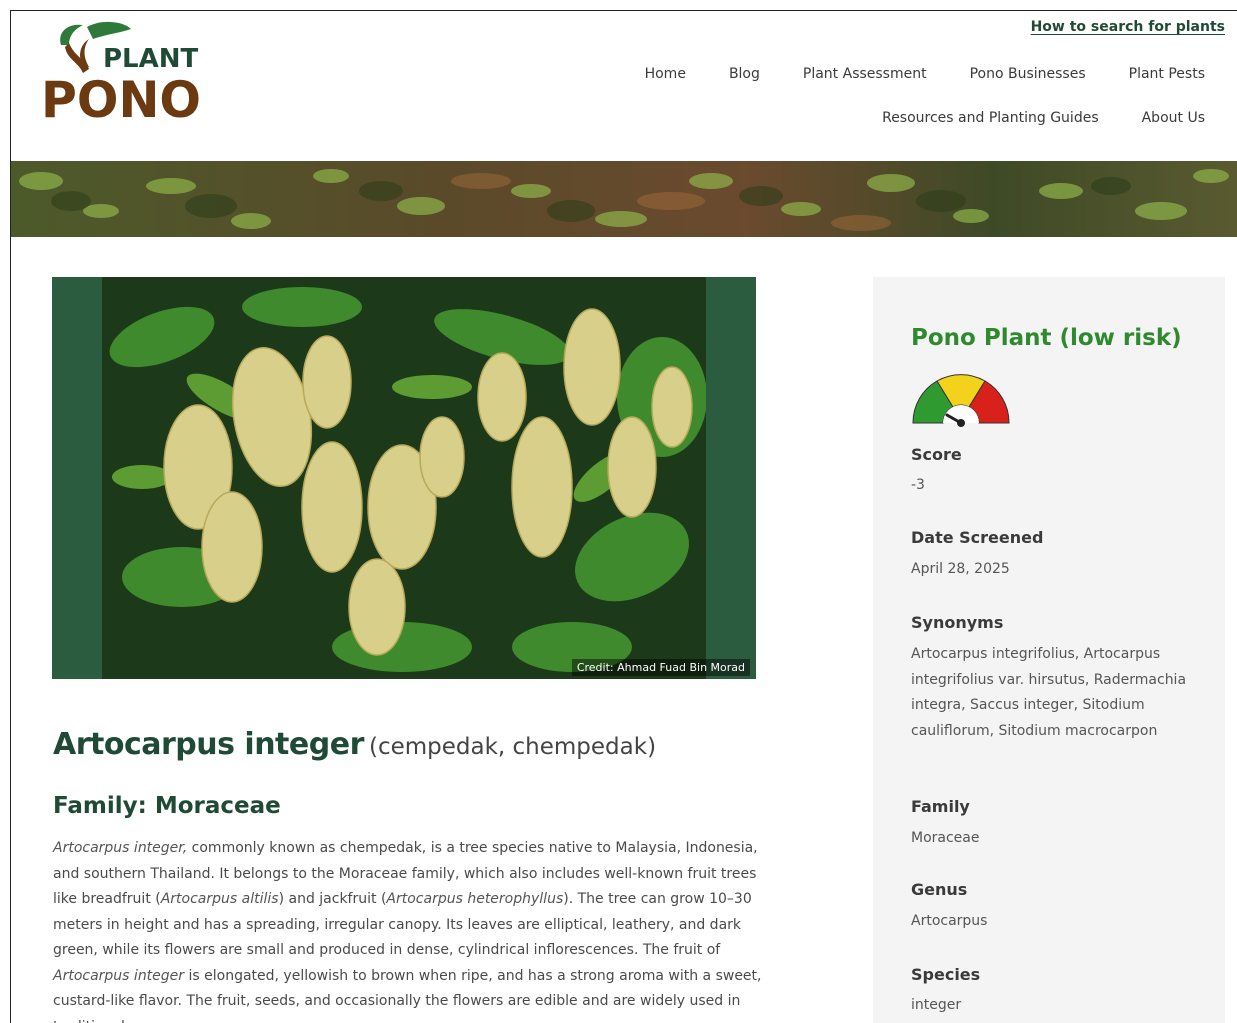 This screenshot has height=1023, width=1237. What do you see at coordinates (119, 975) in the screenshot?
I see `desc-italic-4: Artocarpus integer` at bounding box center [119, 975].